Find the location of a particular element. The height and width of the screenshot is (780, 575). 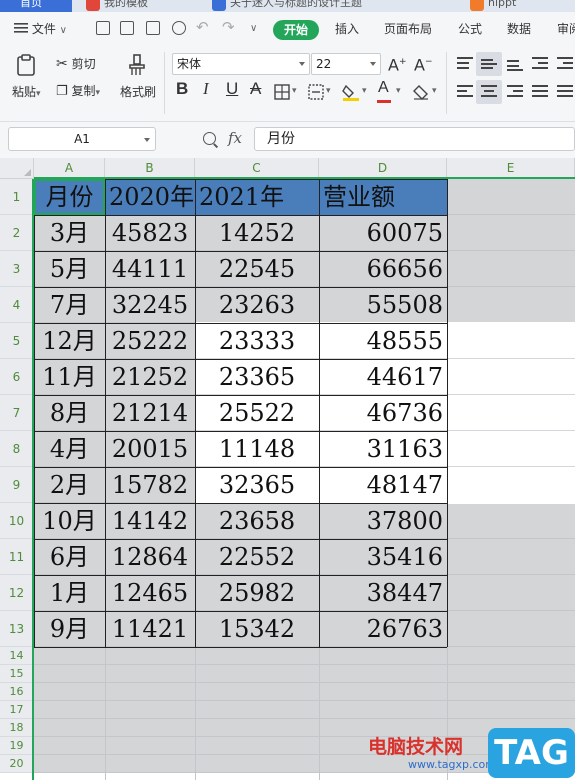

table-cell: 37800 is located at coordinates (383, 521).